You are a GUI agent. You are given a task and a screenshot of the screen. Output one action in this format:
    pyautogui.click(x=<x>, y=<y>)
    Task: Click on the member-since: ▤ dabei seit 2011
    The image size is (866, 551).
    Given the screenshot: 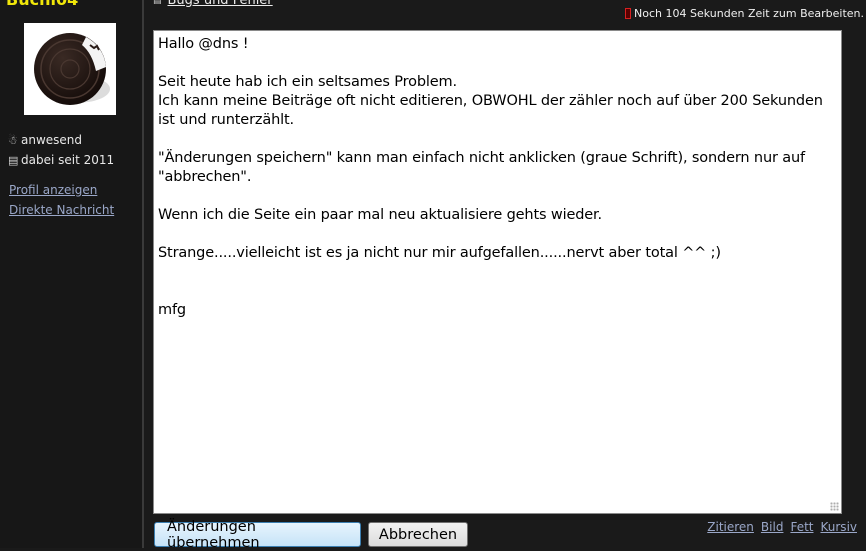 What is the action you would take?
    pyautogui.click(x=61, y=160)
    